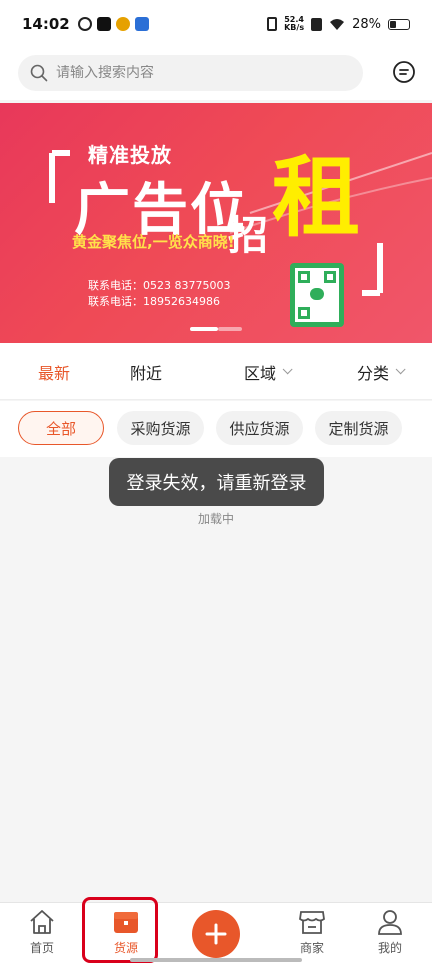 The height and width of the screenshot is (964, 432). Describe the element at coordinates (120, 930) in the screenshot. I see `highlight-box` at that location.